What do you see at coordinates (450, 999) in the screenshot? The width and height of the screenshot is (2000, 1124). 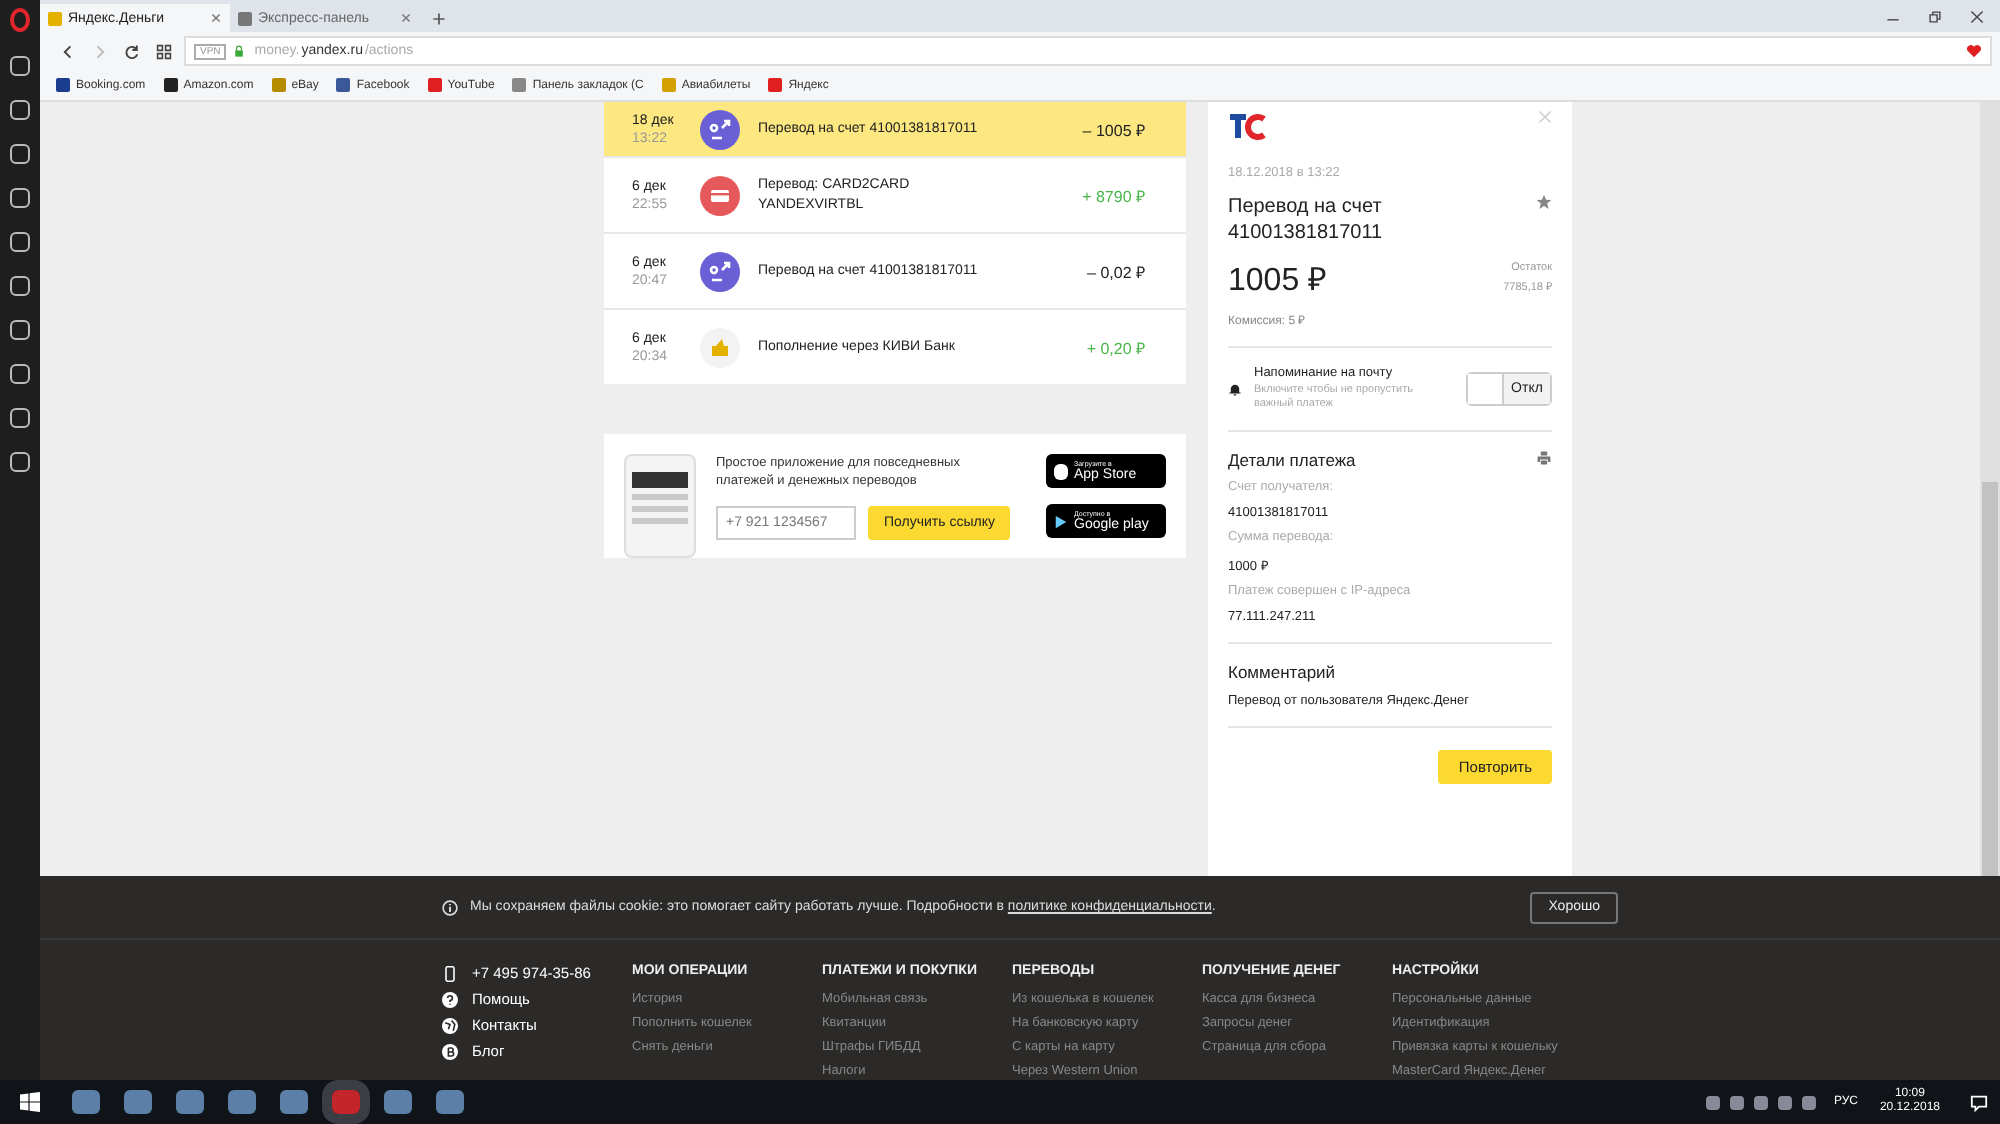 I see `help-icon` at bounding box center [450, 999].